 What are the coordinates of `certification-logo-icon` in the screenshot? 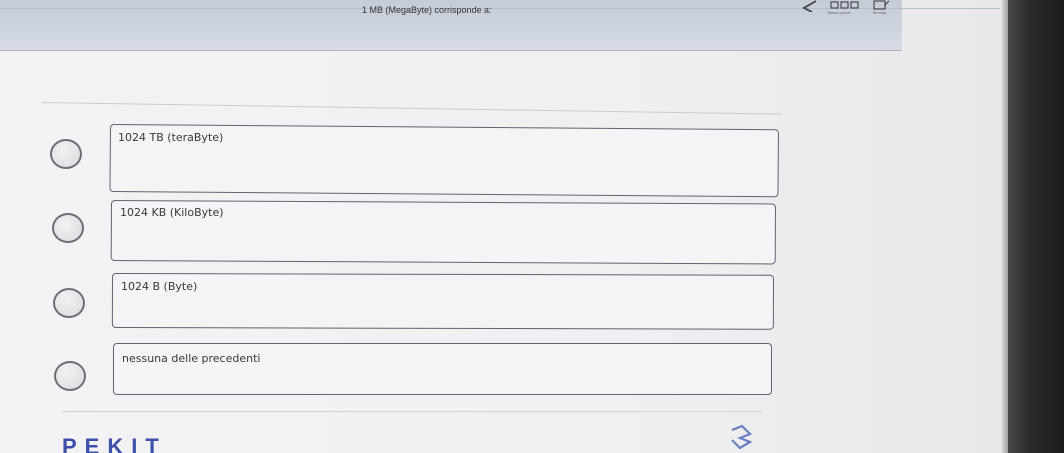 It's located at (742, 437).